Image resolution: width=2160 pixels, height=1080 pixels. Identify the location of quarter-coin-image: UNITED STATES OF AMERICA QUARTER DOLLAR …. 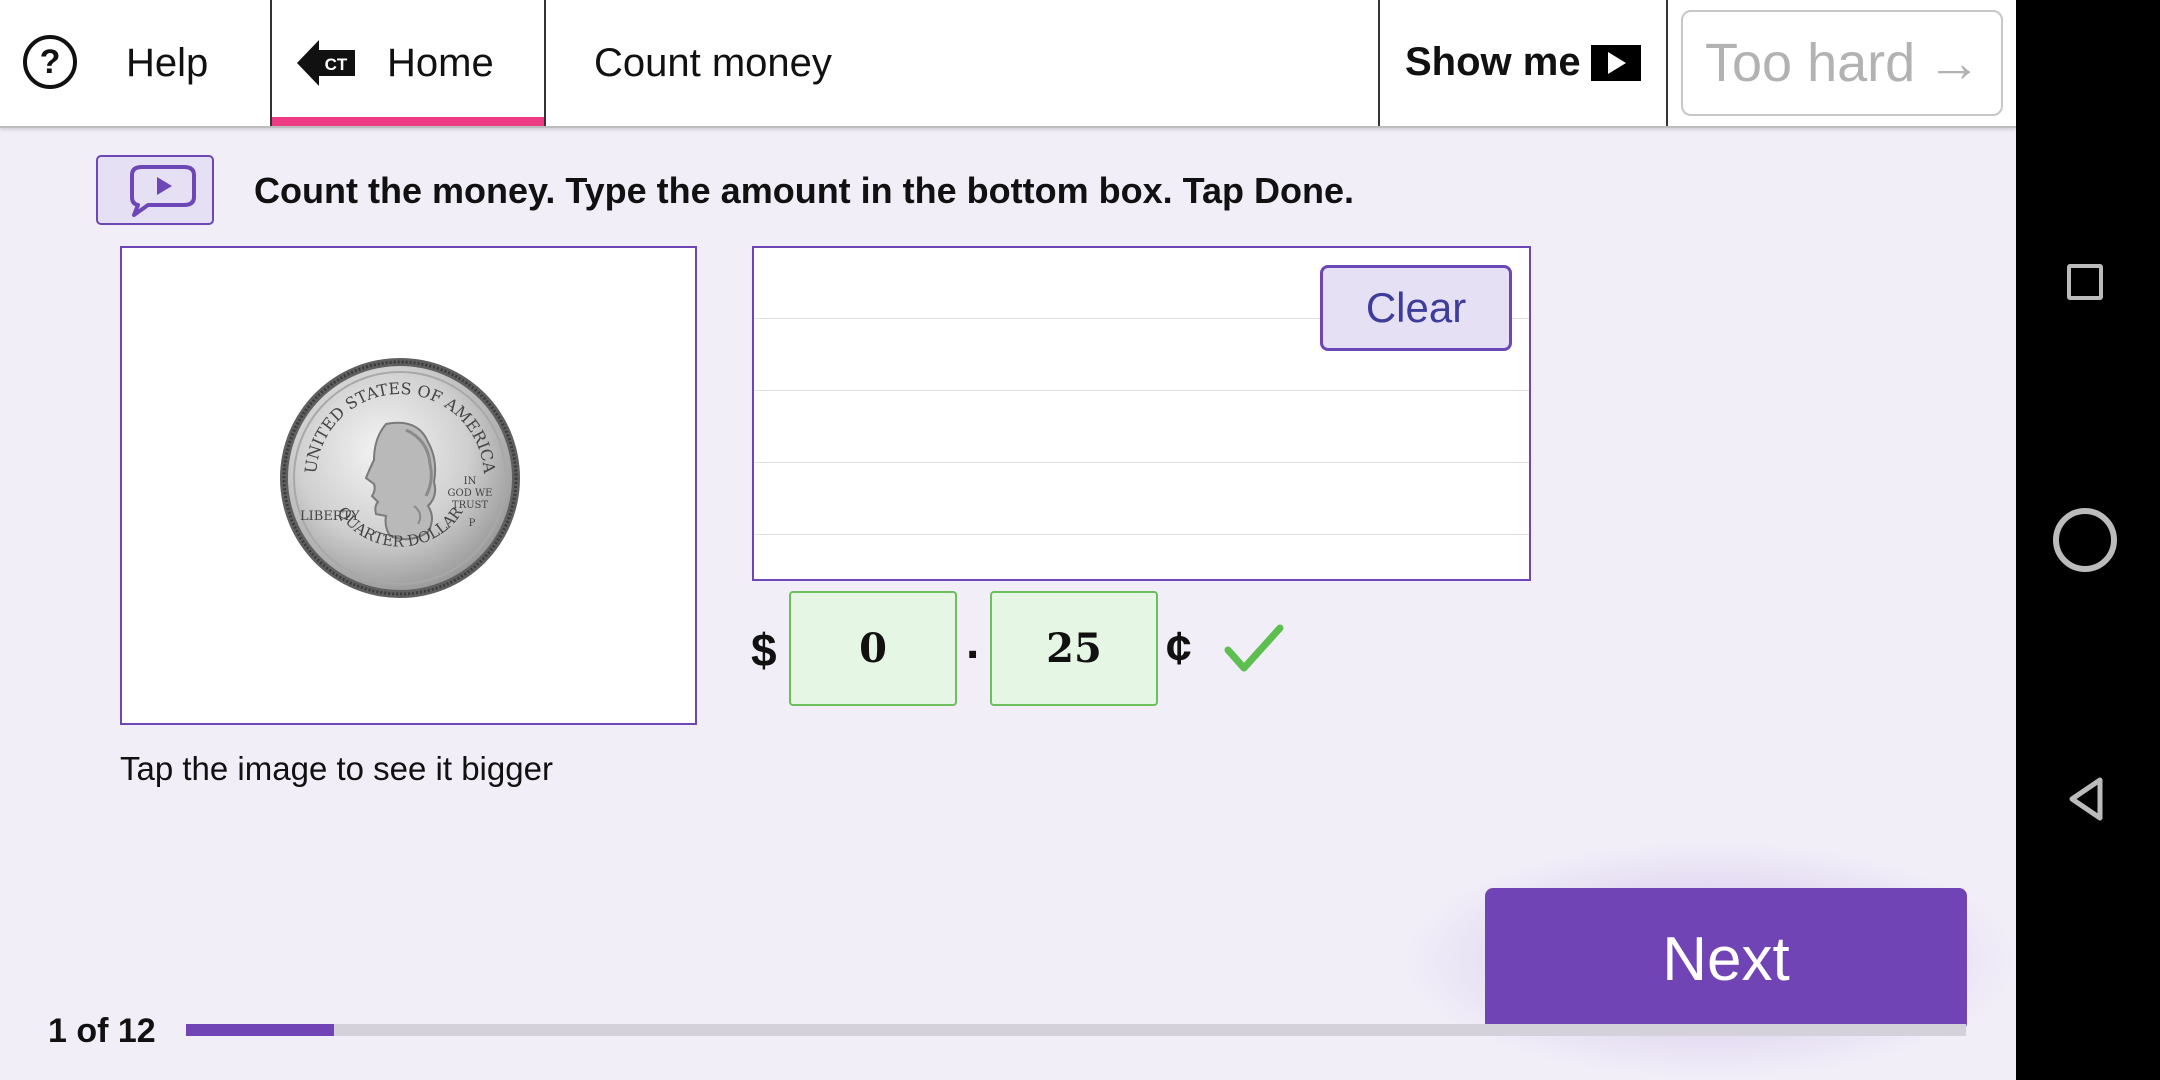
(400, 478).